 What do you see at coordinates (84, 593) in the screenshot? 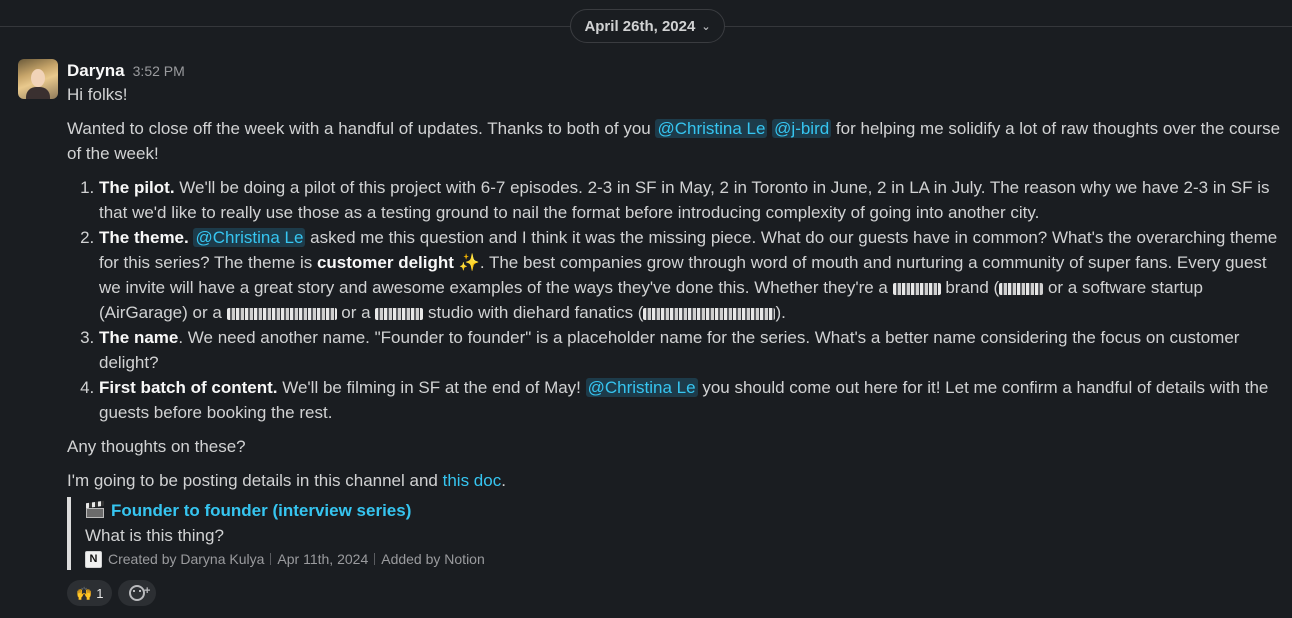
I see `raised-hands-emoji: 🙌` at bounding box center [84, 593].